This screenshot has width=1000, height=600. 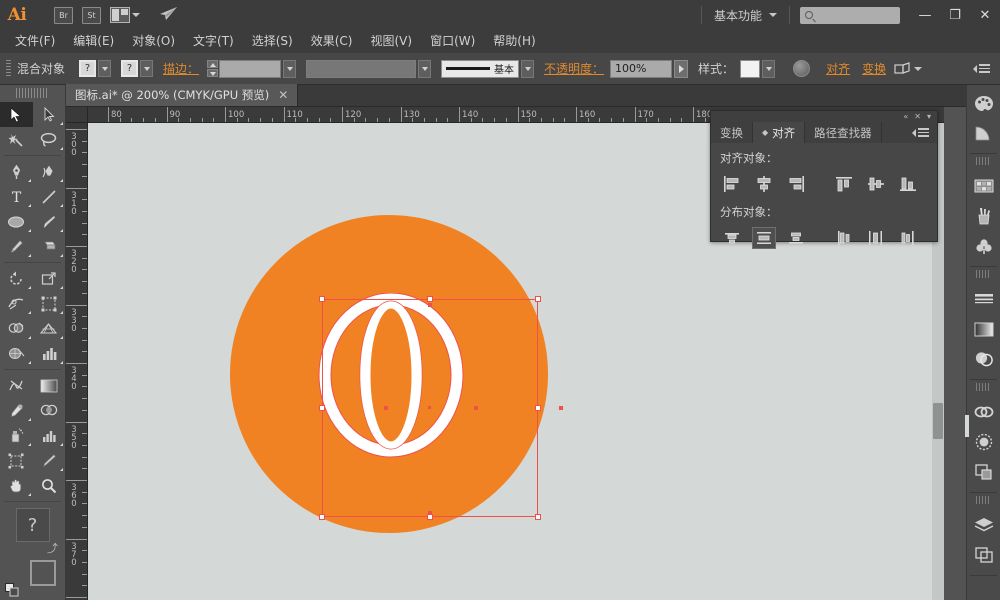 What do you see at coordinates (32, 525) in the screenshot?
I see `fill-stroke-help-box: ?` at bounding box center [32, 525].